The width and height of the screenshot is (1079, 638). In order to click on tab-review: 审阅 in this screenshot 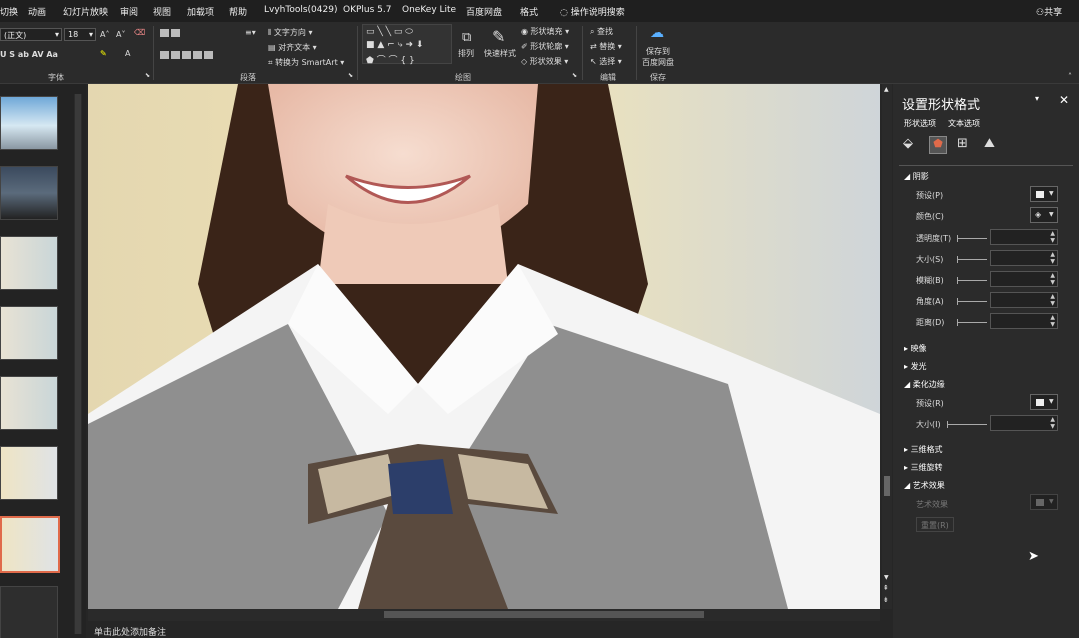, I will do `click(129, 11)`.